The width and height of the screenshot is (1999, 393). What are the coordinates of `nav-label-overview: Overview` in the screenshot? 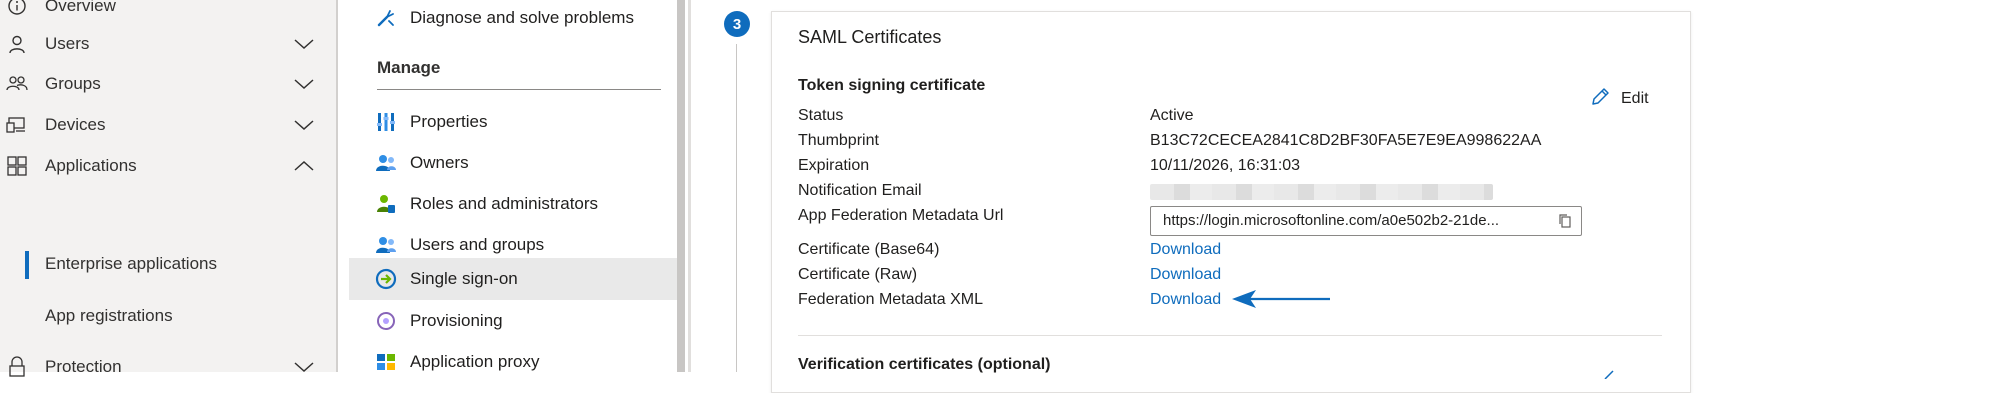 It's located at (80, 7).